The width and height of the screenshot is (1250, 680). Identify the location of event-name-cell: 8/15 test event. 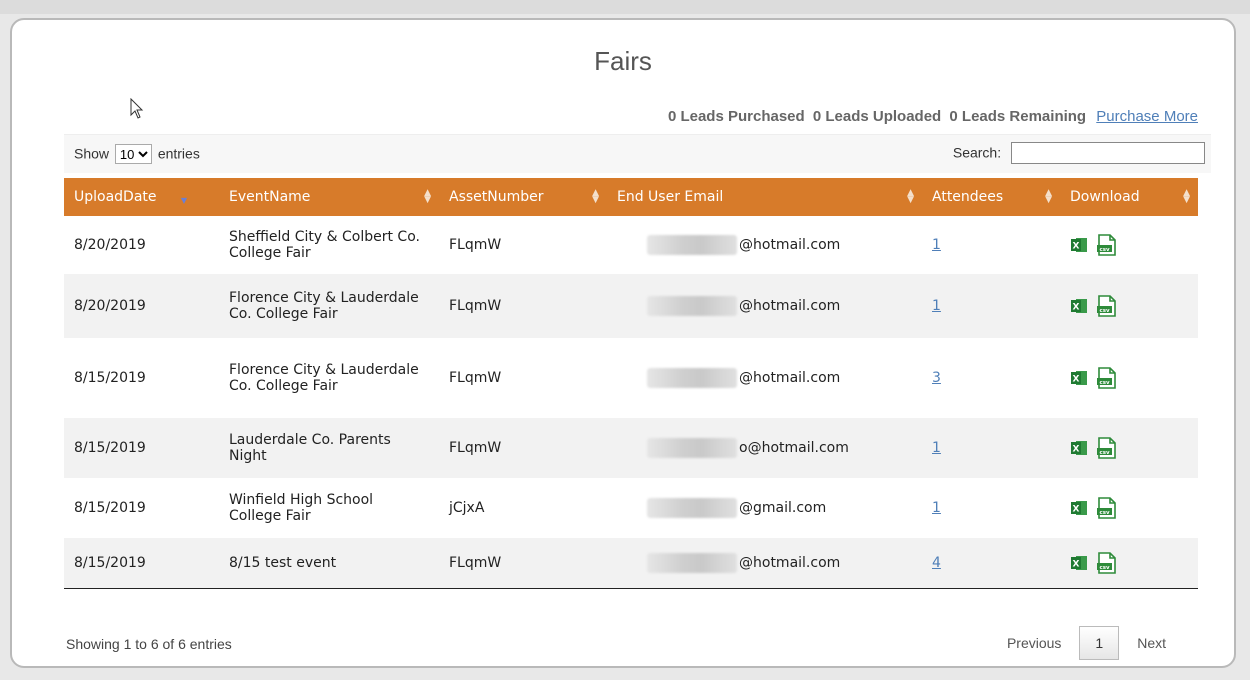
(329, 563).